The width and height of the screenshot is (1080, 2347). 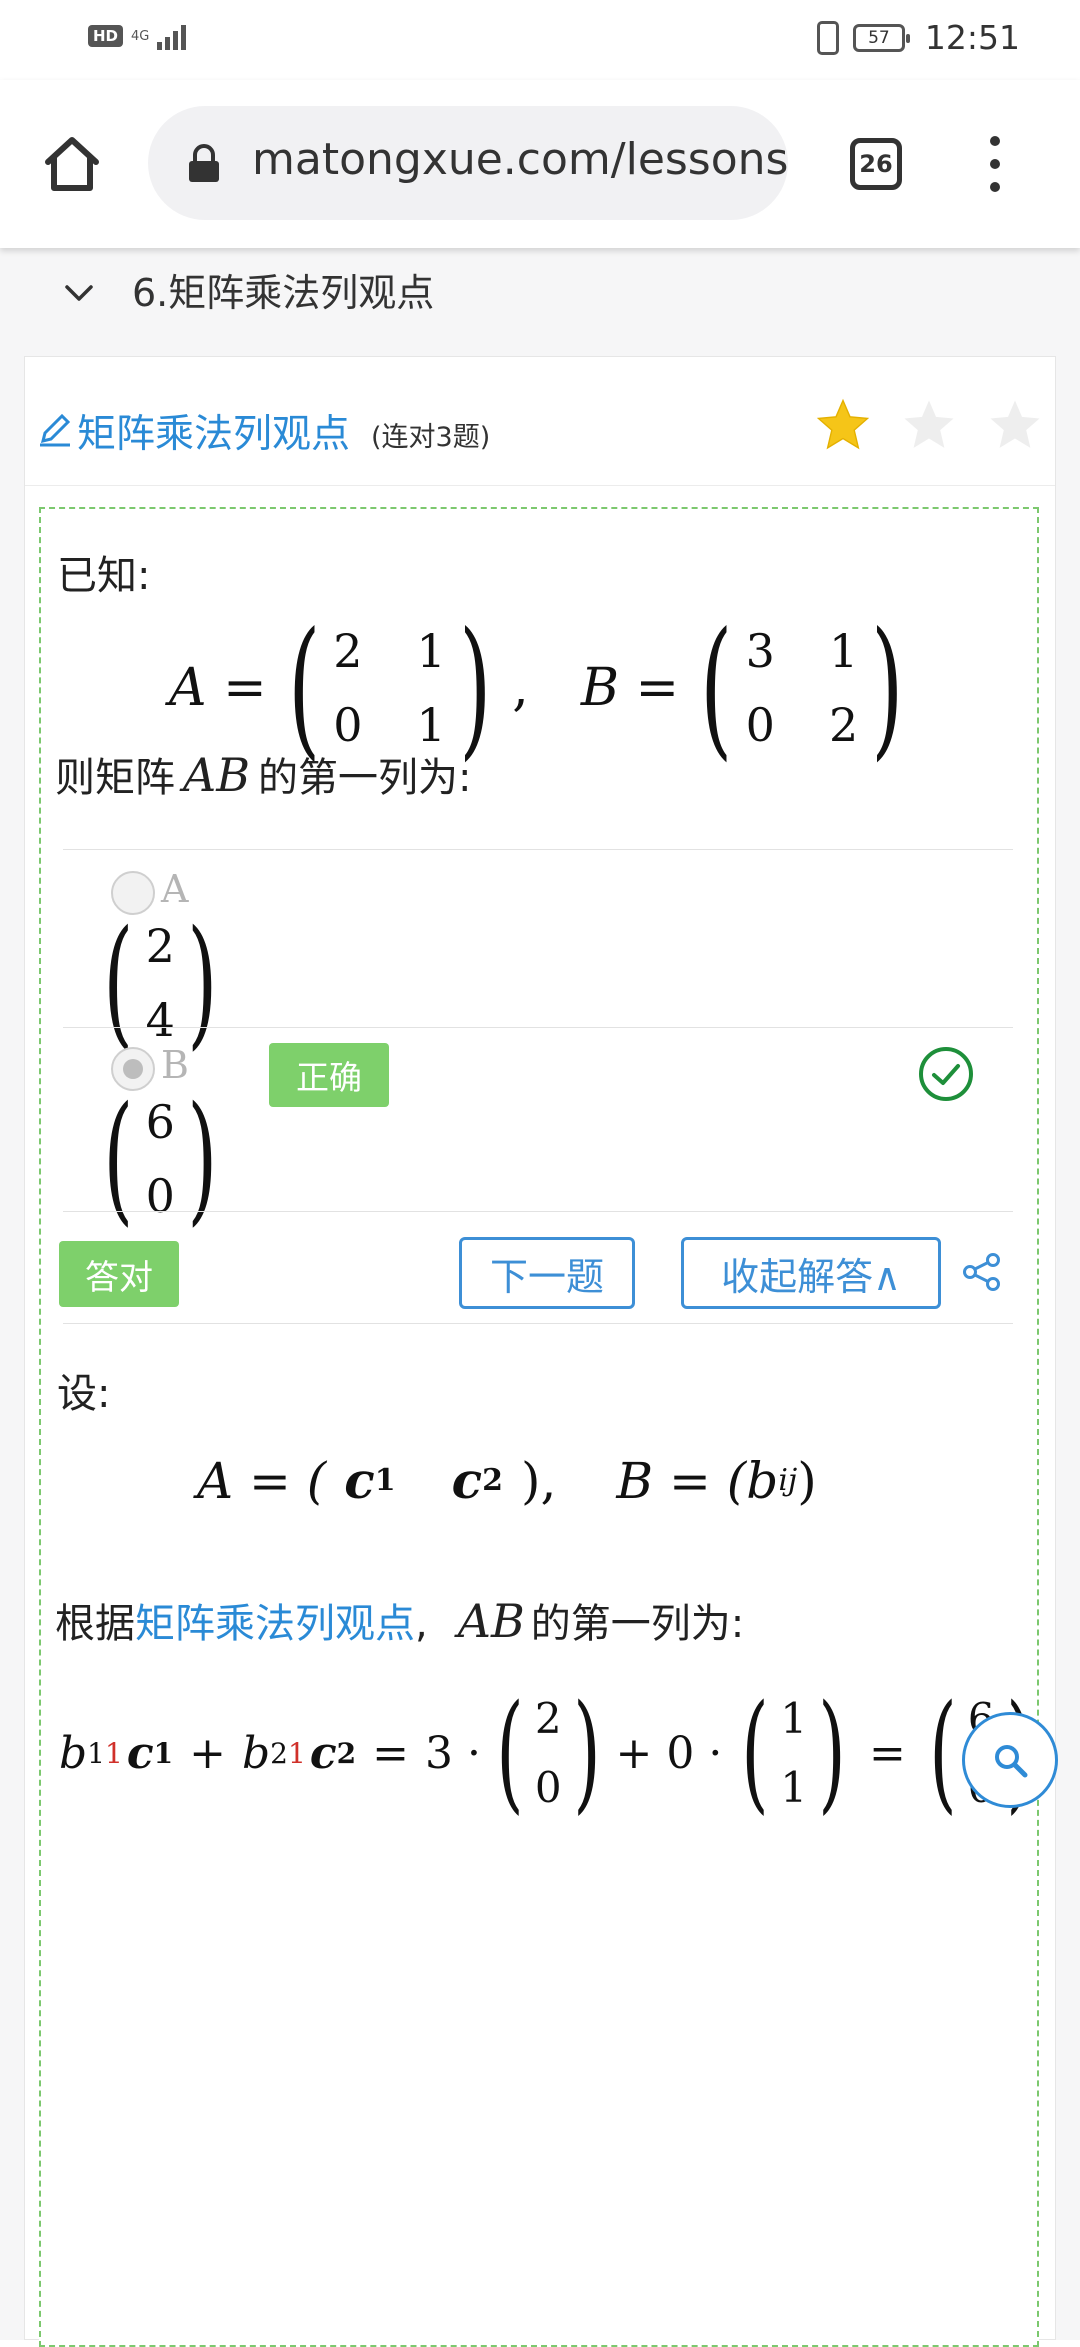 I want to click on solution-eq1: A = ( c1 c2 ), B = (b ij ), so click(x=507, y=1480).